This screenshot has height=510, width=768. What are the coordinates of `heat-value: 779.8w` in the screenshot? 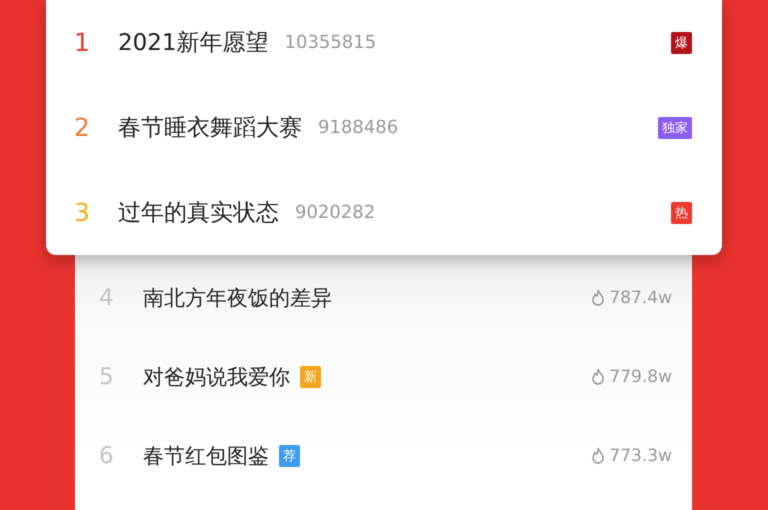 It's located at (640, 376).